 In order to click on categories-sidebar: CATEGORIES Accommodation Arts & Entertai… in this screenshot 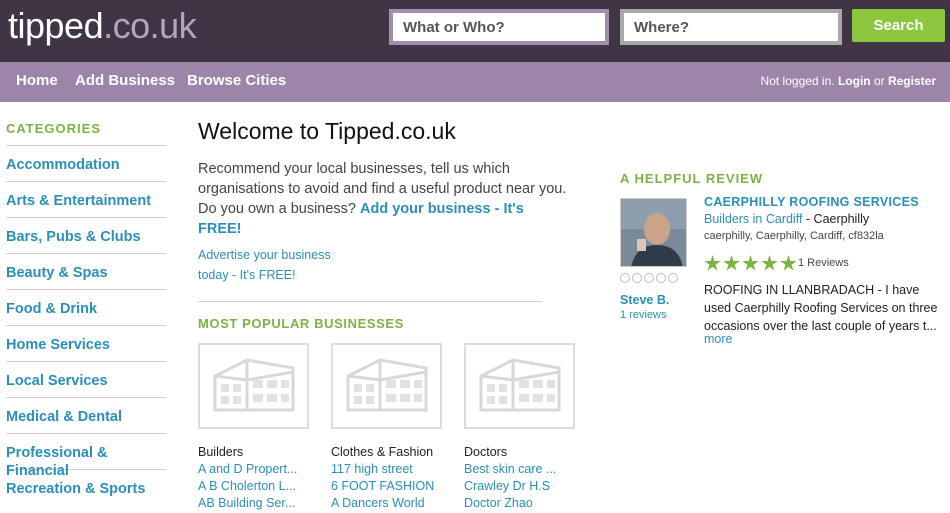, I will do `click(86, 307)`.